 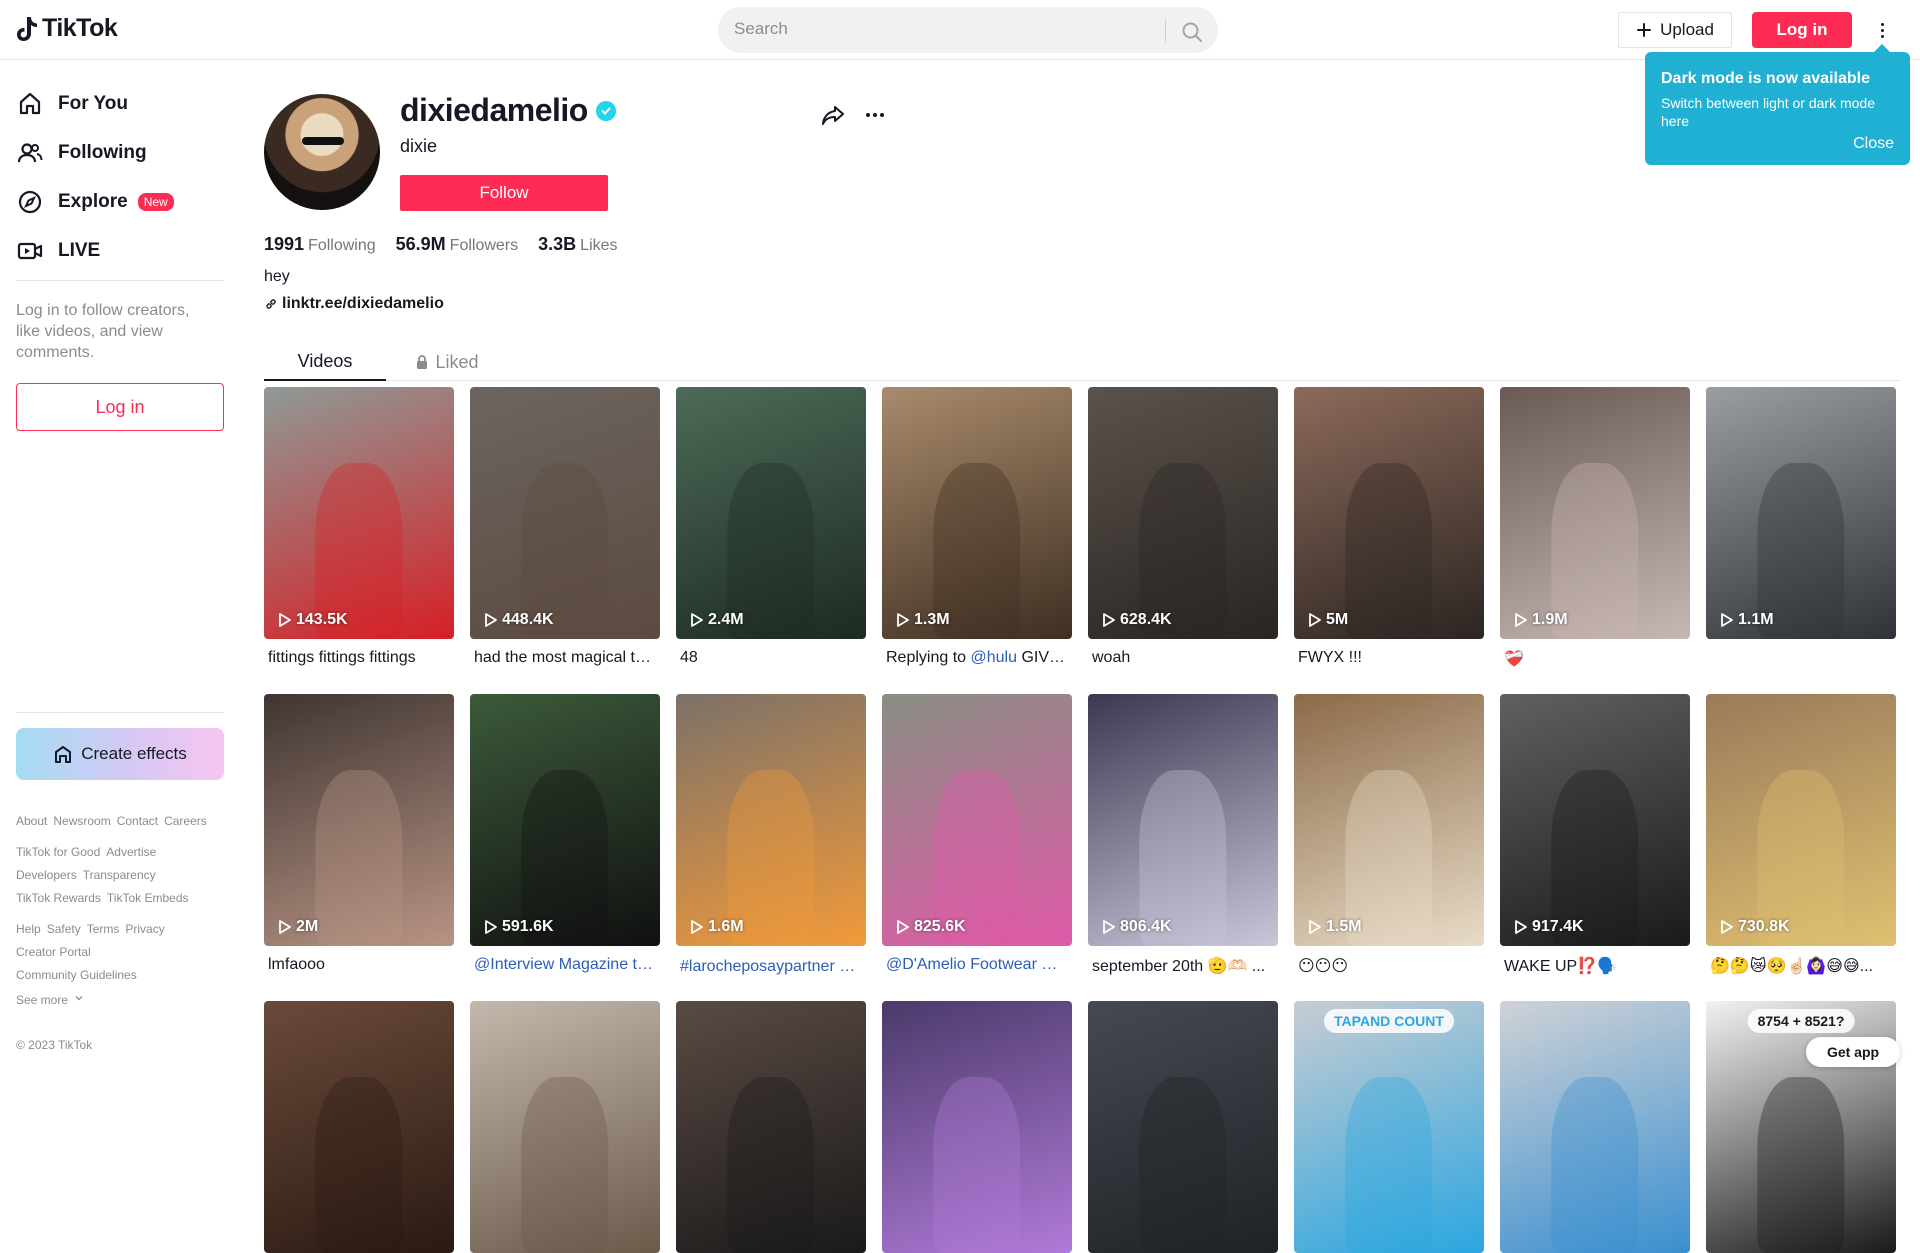 I want to click on video-caption: 48, so click(x=768, y=658).